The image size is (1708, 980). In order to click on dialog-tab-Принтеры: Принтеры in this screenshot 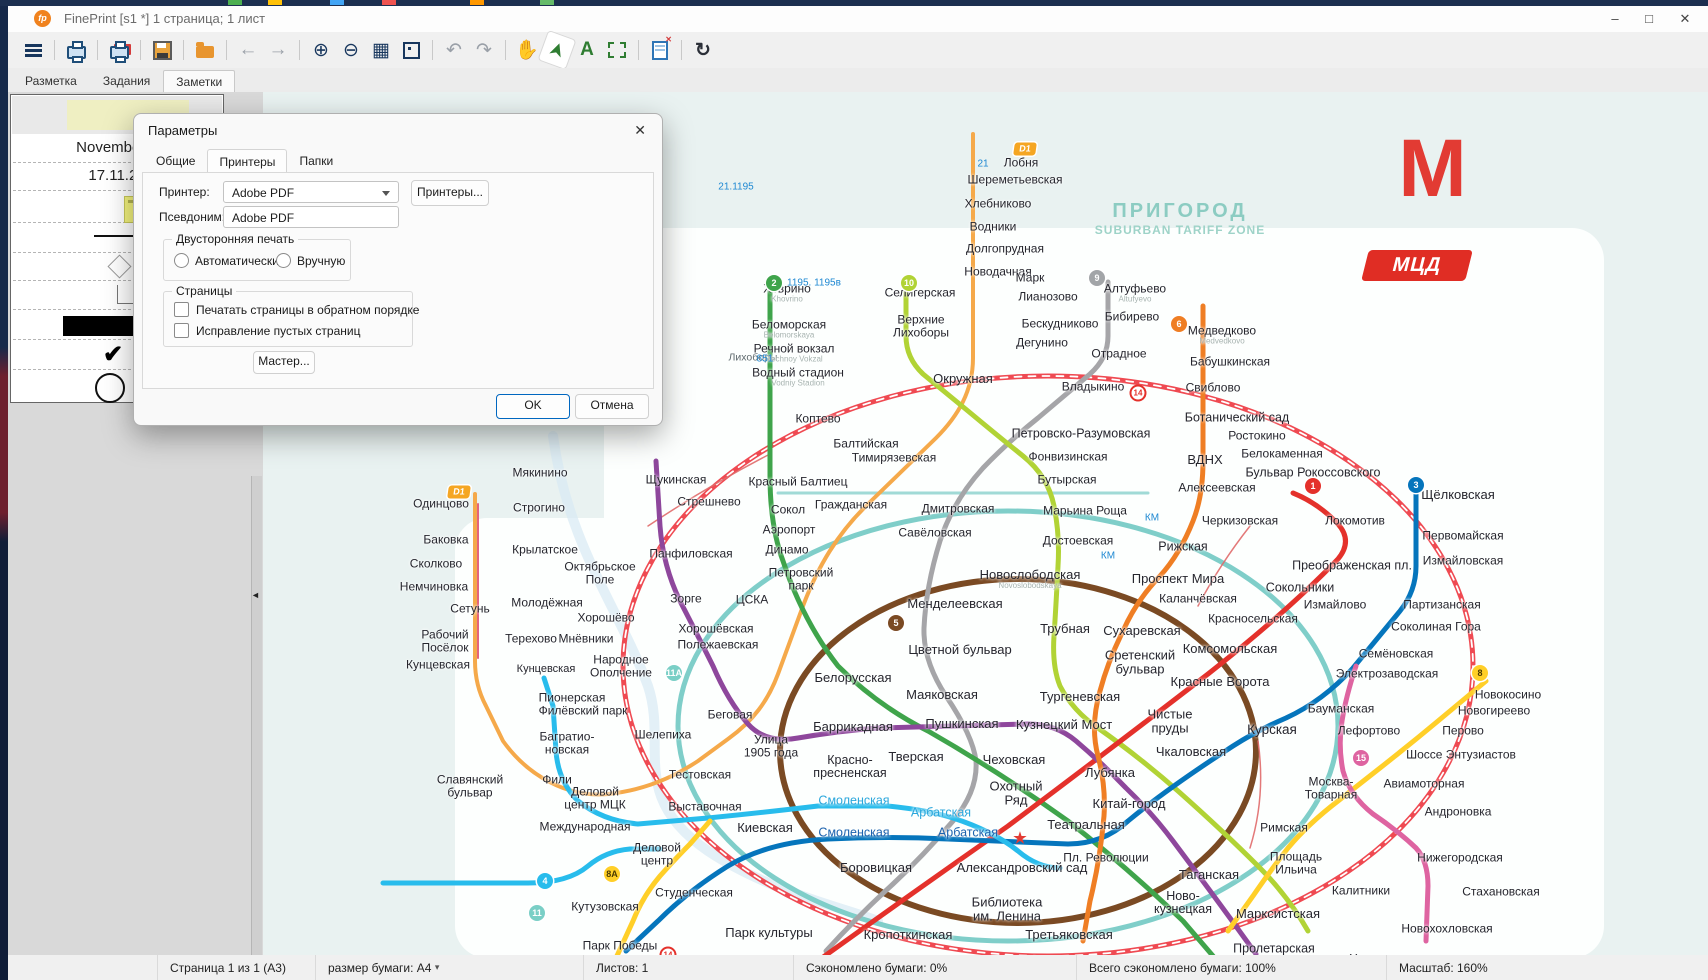, I will do `click(247, 161)`.